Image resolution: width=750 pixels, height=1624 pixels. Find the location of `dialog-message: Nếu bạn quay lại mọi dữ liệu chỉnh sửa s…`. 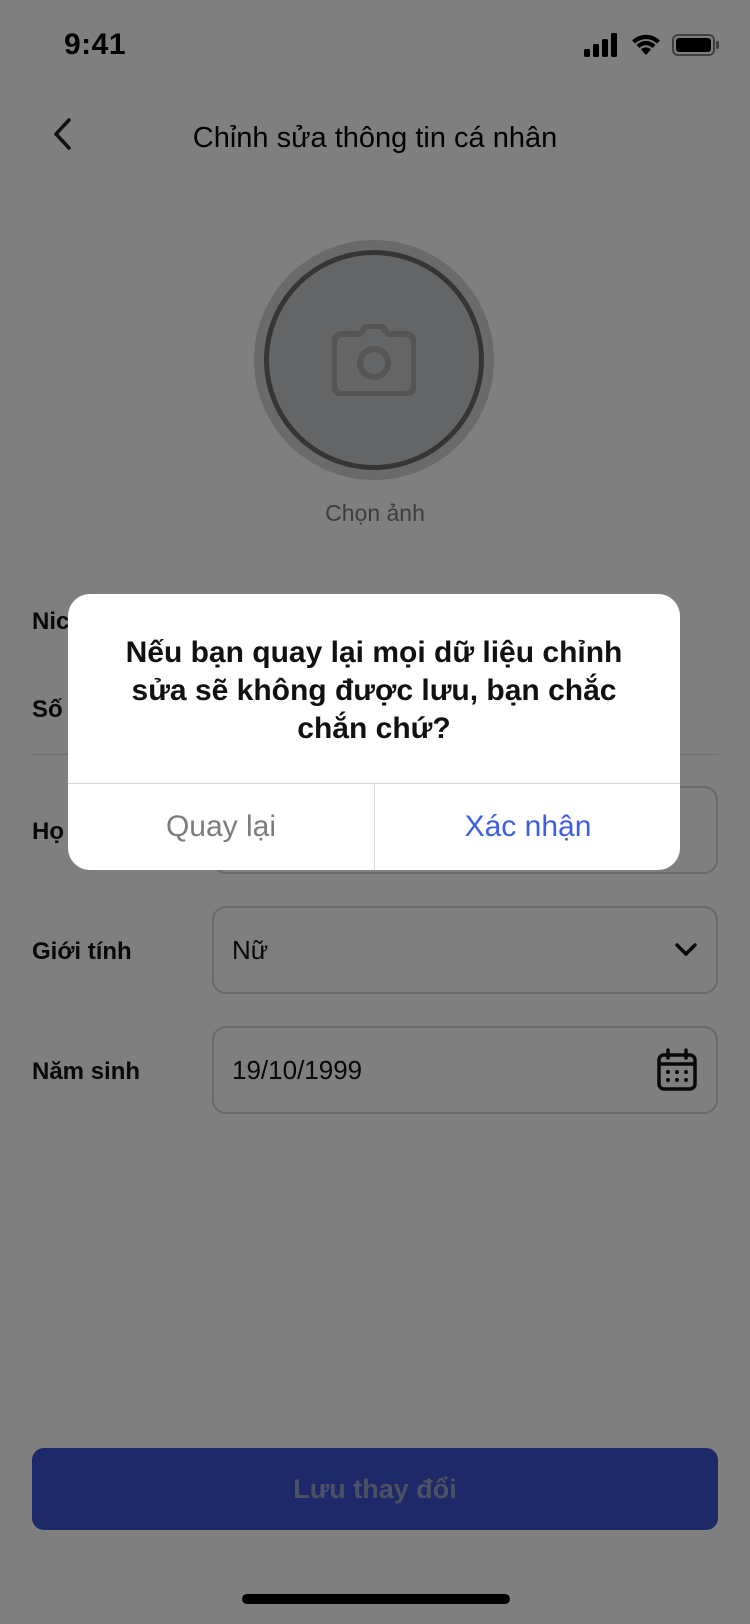

dialog-message: Nếu bạn quay lại mọi dữ liệu chỉnh sửa s… is located at coordinates (374, 690).